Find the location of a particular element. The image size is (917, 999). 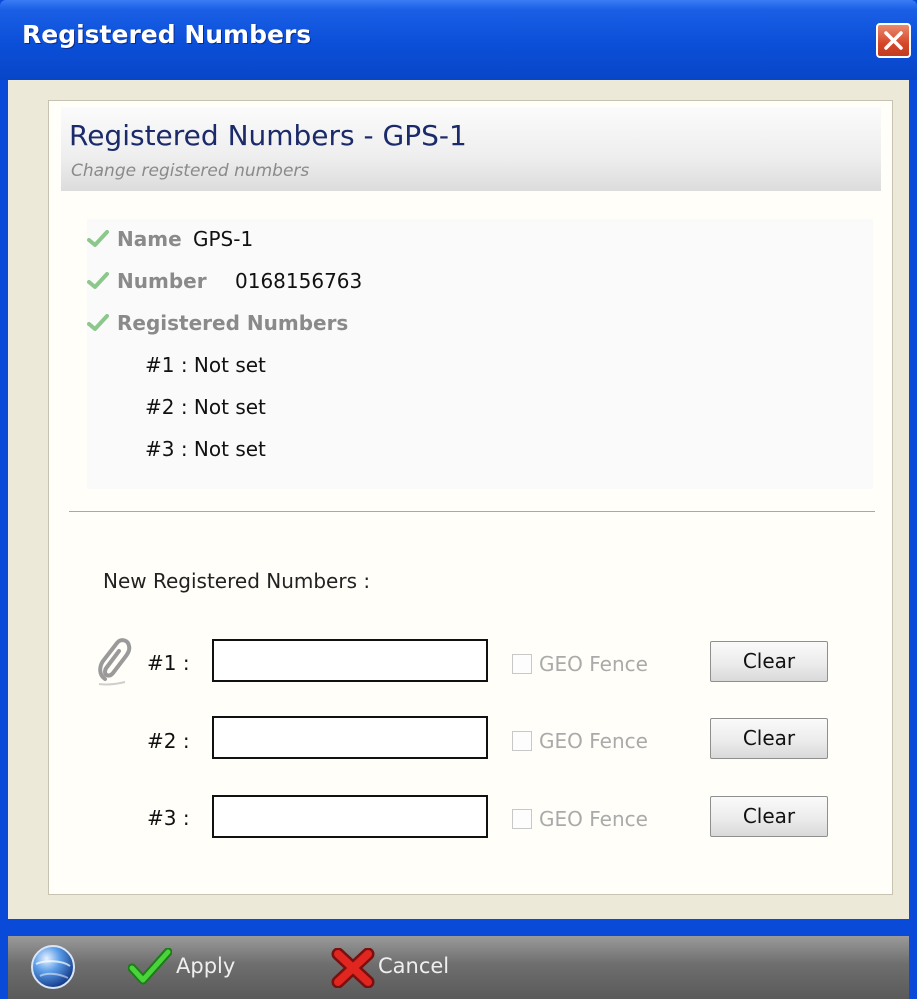

cancel-icon is located at coordinates (353, 968).